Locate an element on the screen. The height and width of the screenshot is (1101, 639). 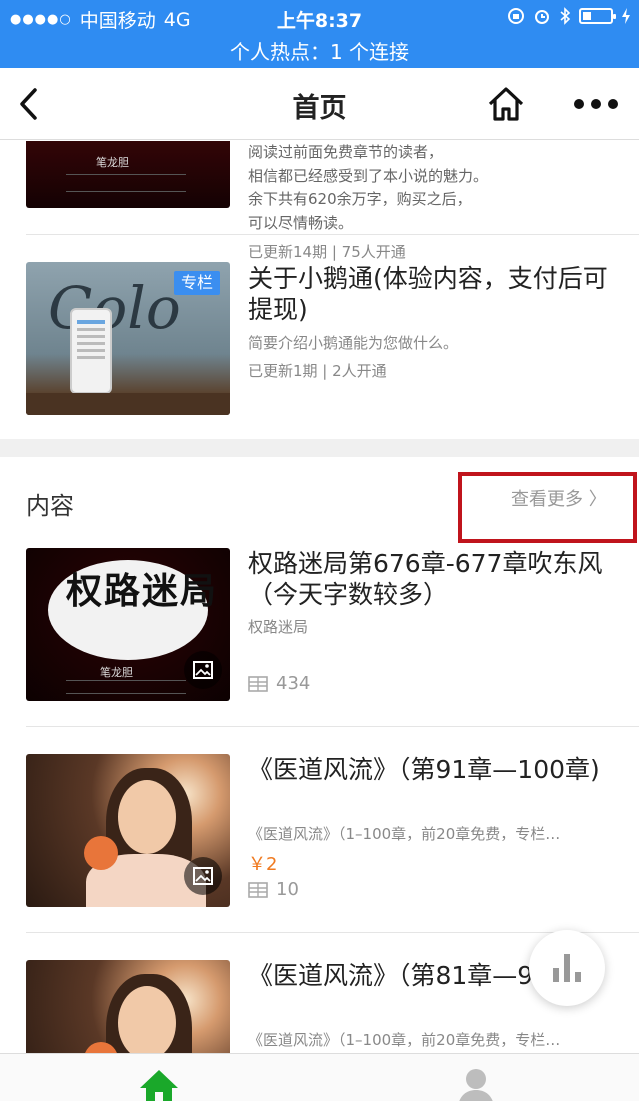
cover-phone-image is located at coordinates (91, 351).